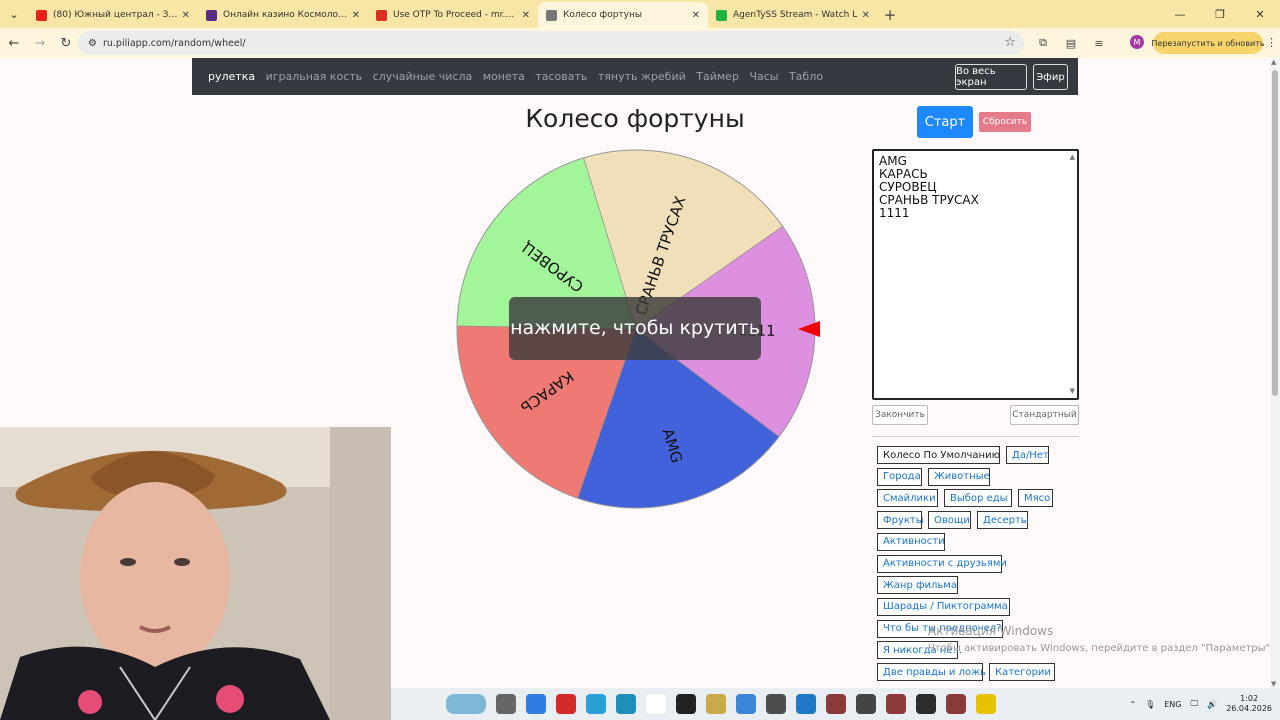 The height and width of the screenshot is (720, 1280). What do you see at coordinates (1150, 704) in the screenshot?
I see `microphone-icon: 🎙` at bounding box center [1150, 704].